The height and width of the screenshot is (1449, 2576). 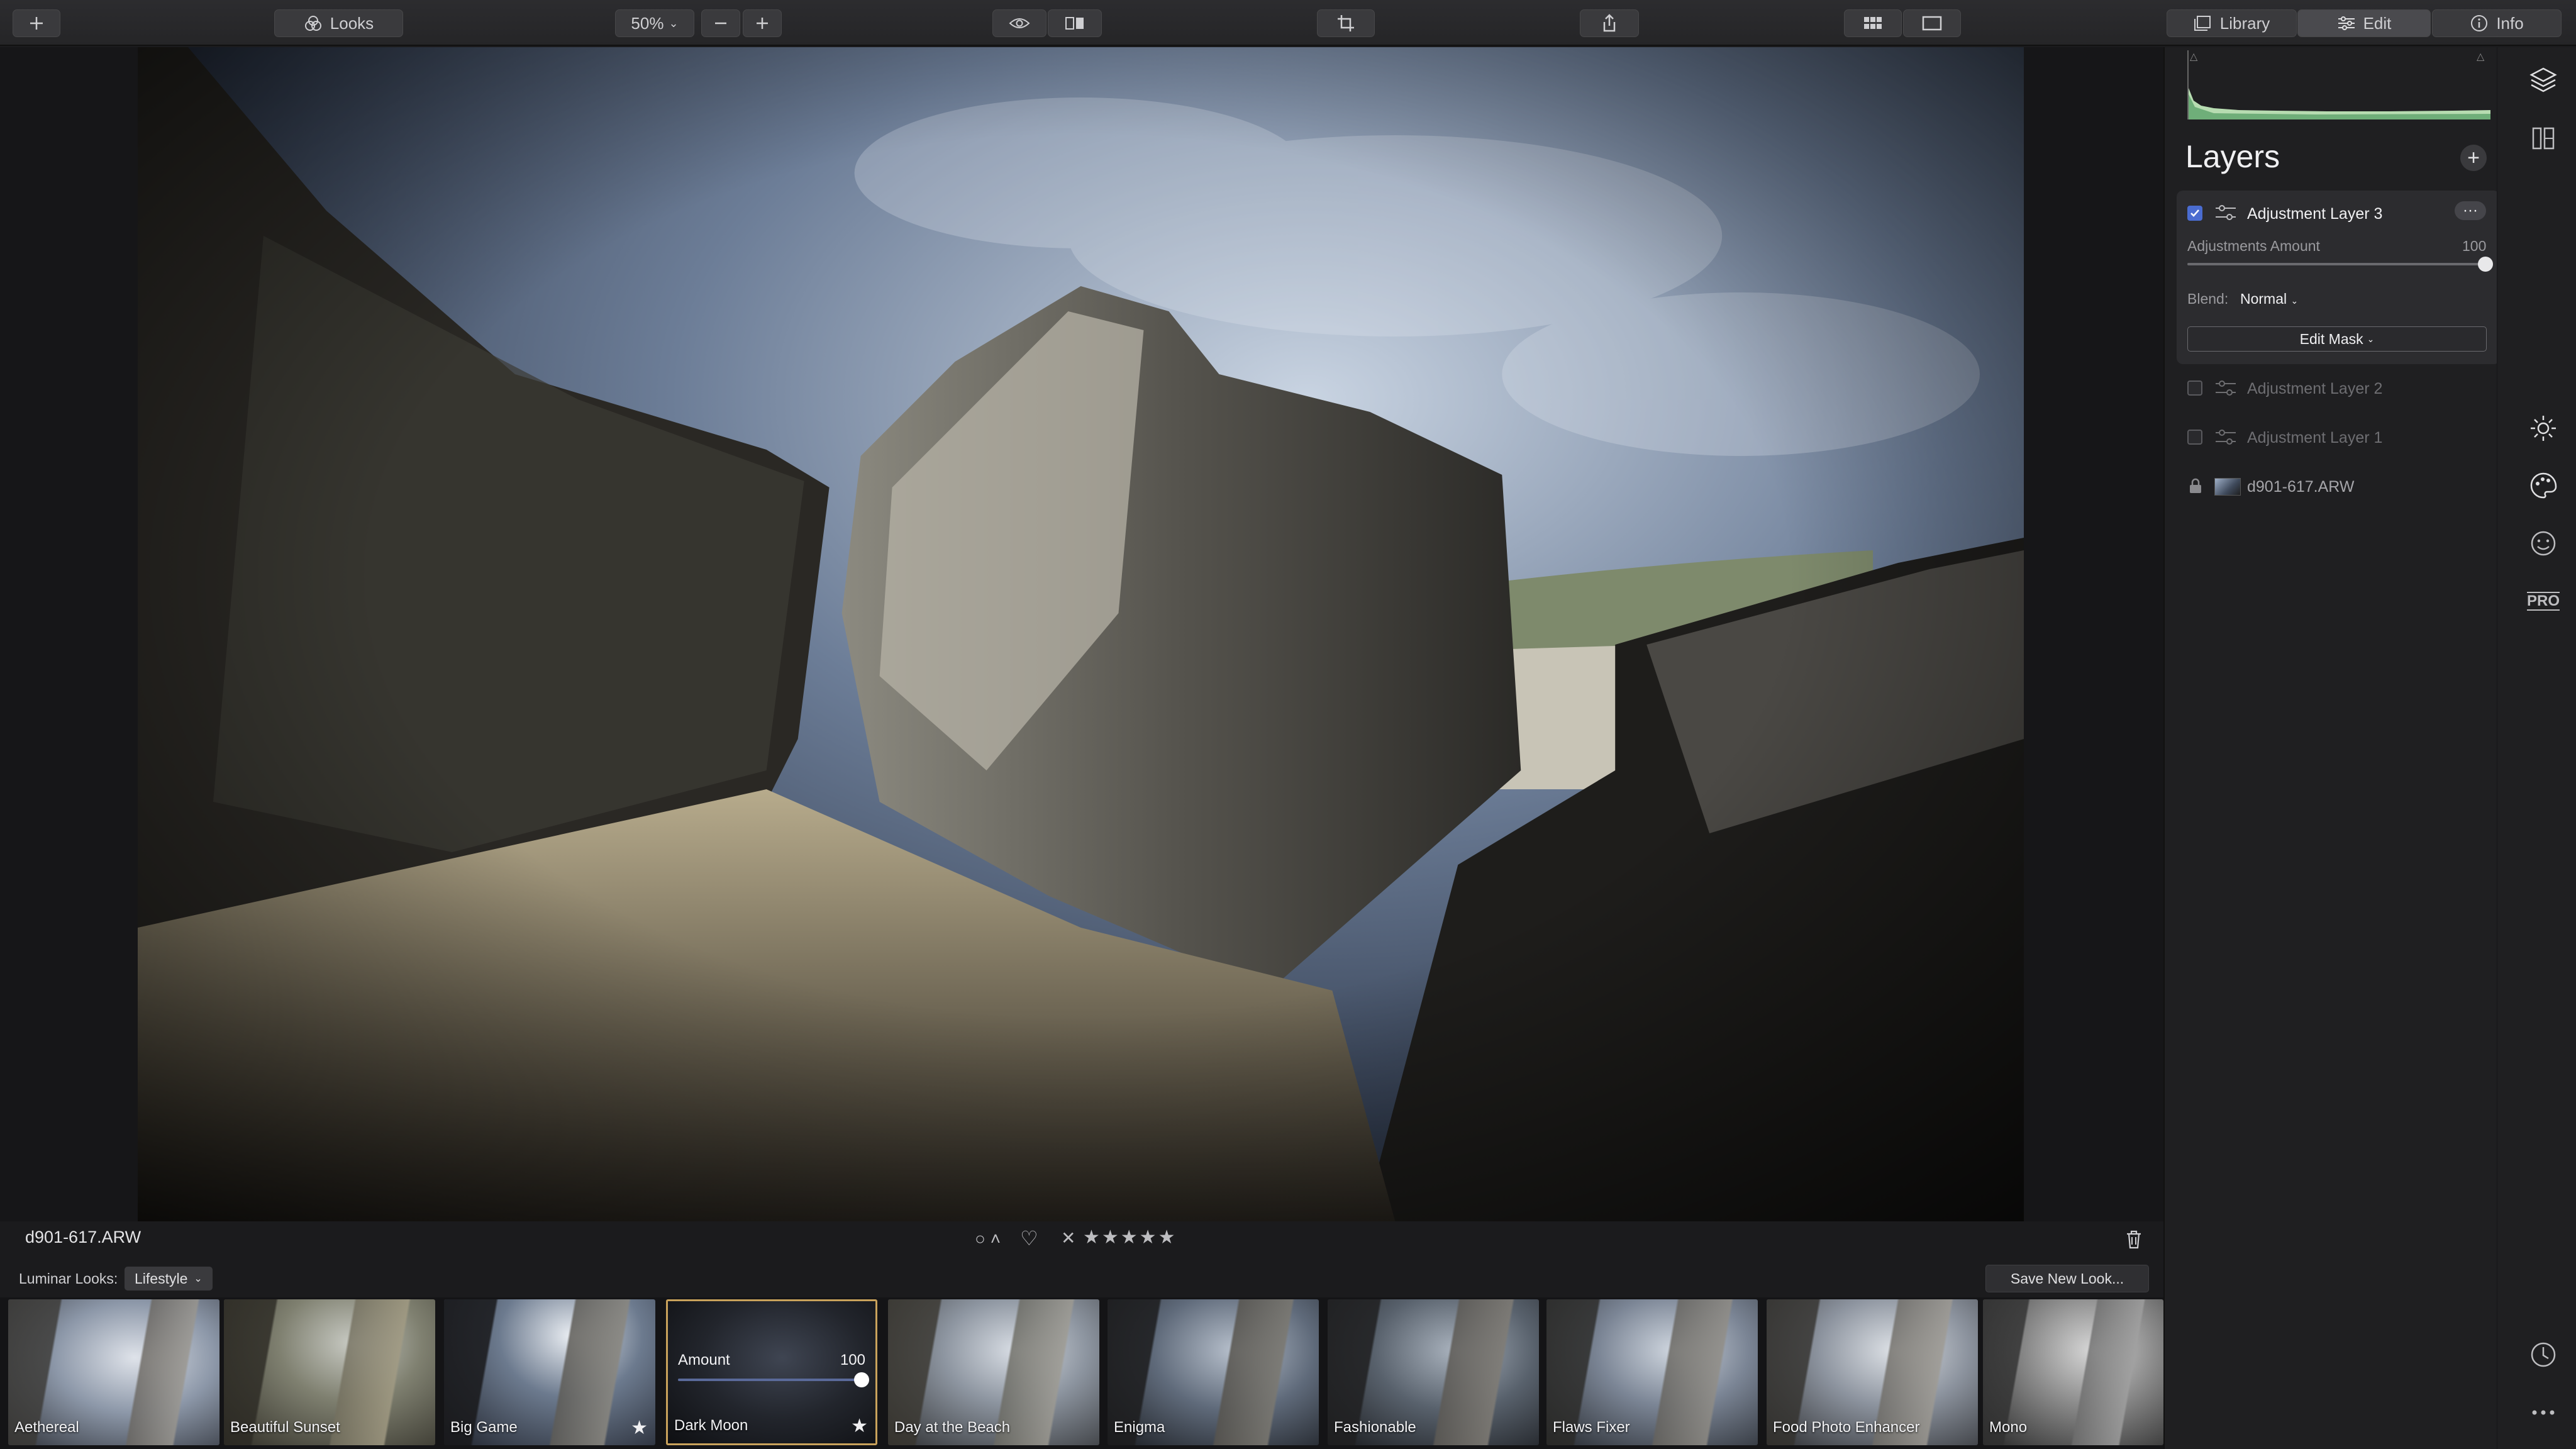 I want to click on look-thumbnail: Enigma, so click(x=1213, y=1372).